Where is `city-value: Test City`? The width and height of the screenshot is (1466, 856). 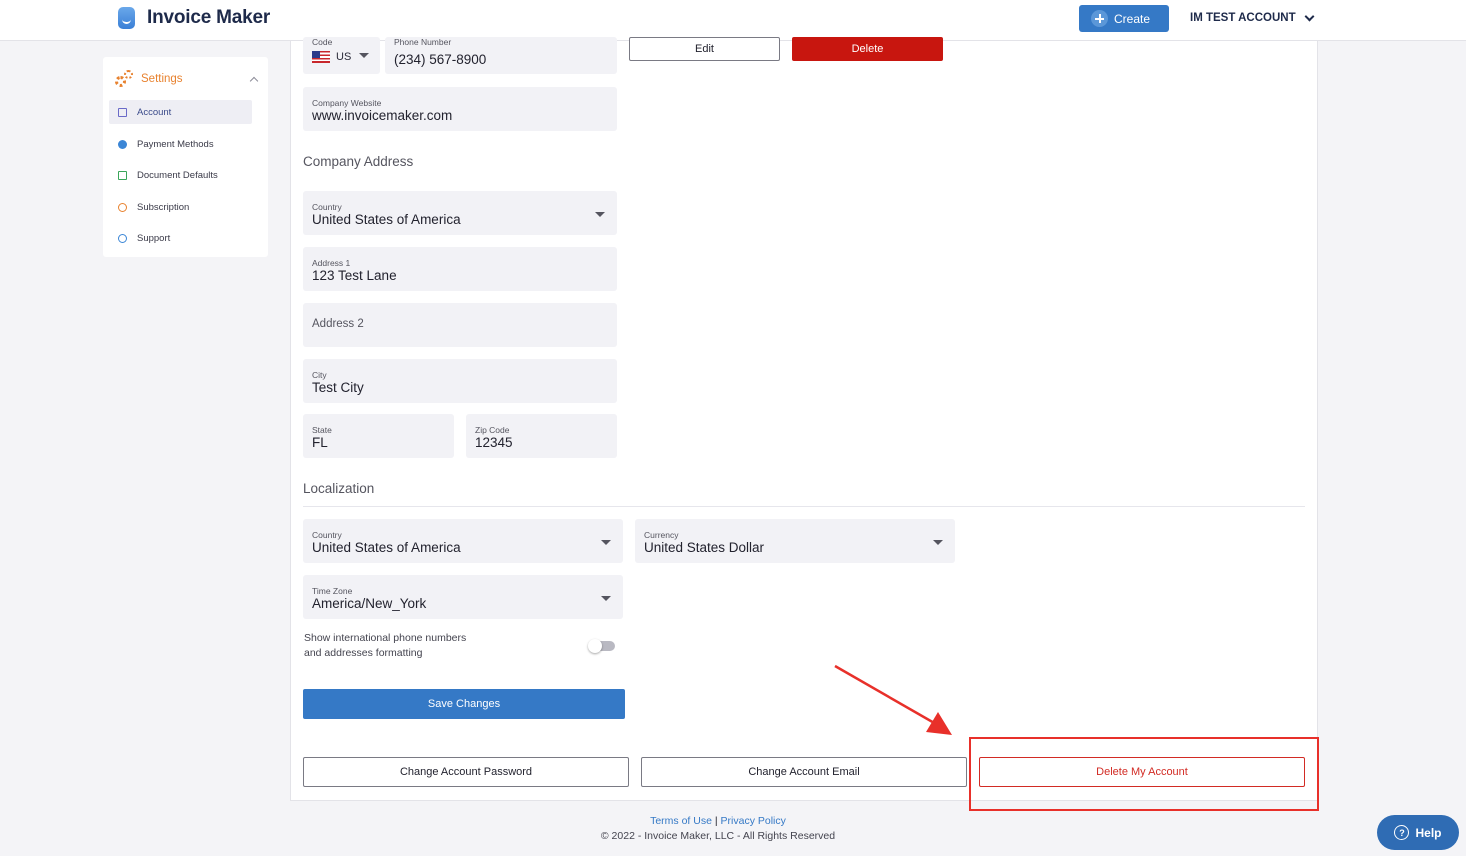 city-value: Test City is located at coordinates (338, 387).